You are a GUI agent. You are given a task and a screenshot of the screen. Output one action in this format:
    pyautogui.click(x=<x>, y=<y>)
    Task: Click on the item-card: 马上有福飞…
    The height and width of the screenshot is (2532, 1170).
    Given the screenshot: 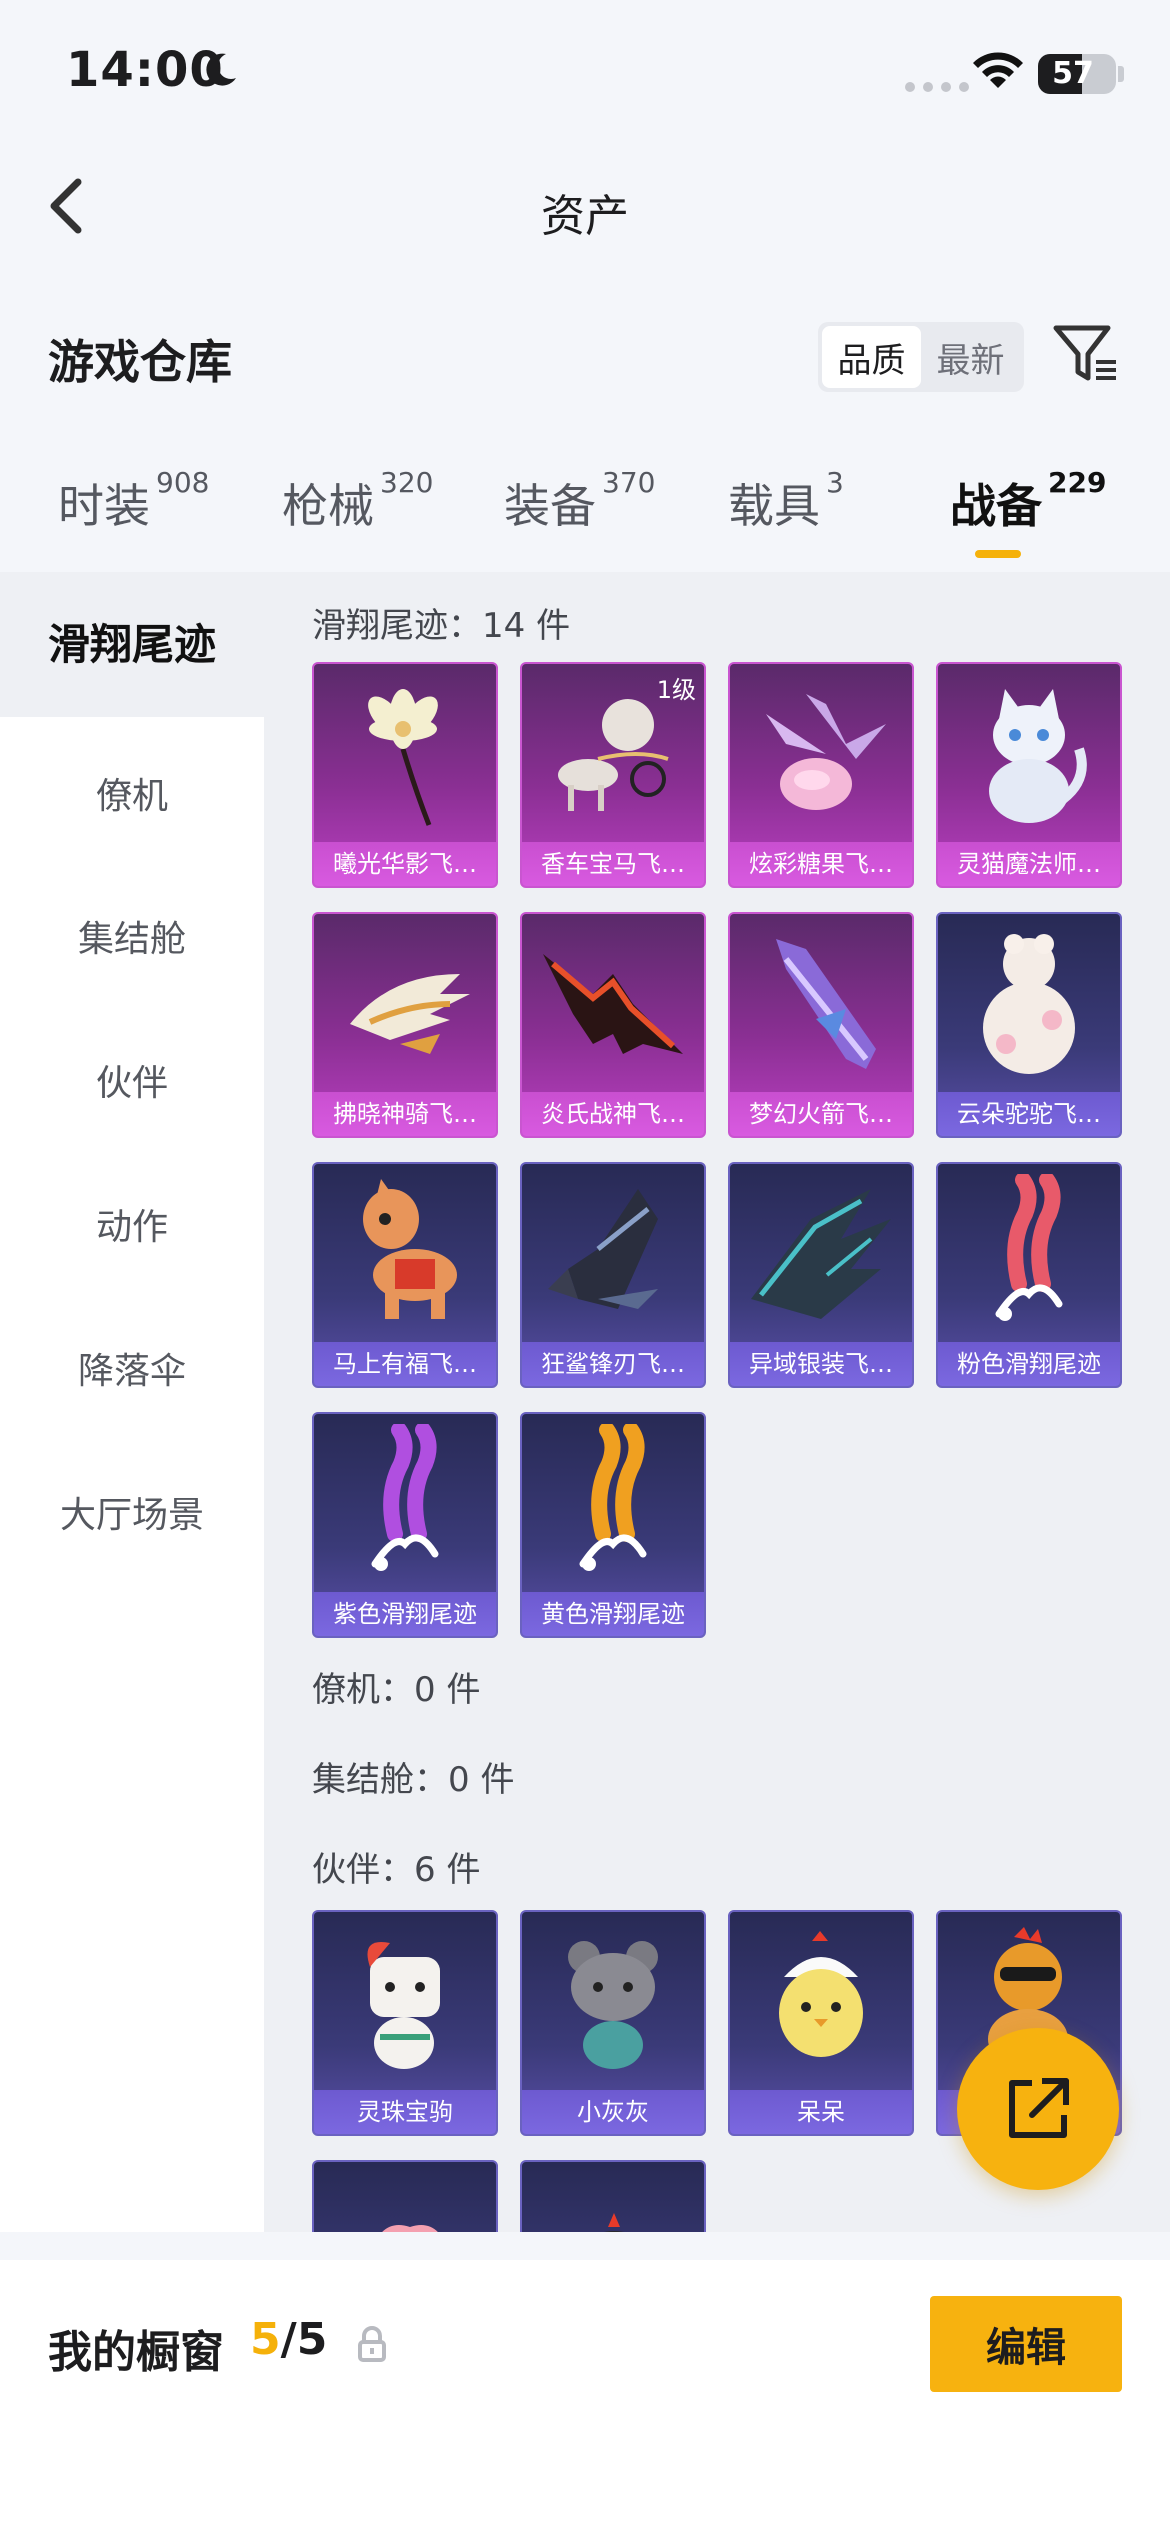 What is the action you would take?
    pyautogui.click(x=405, y=1275)
    